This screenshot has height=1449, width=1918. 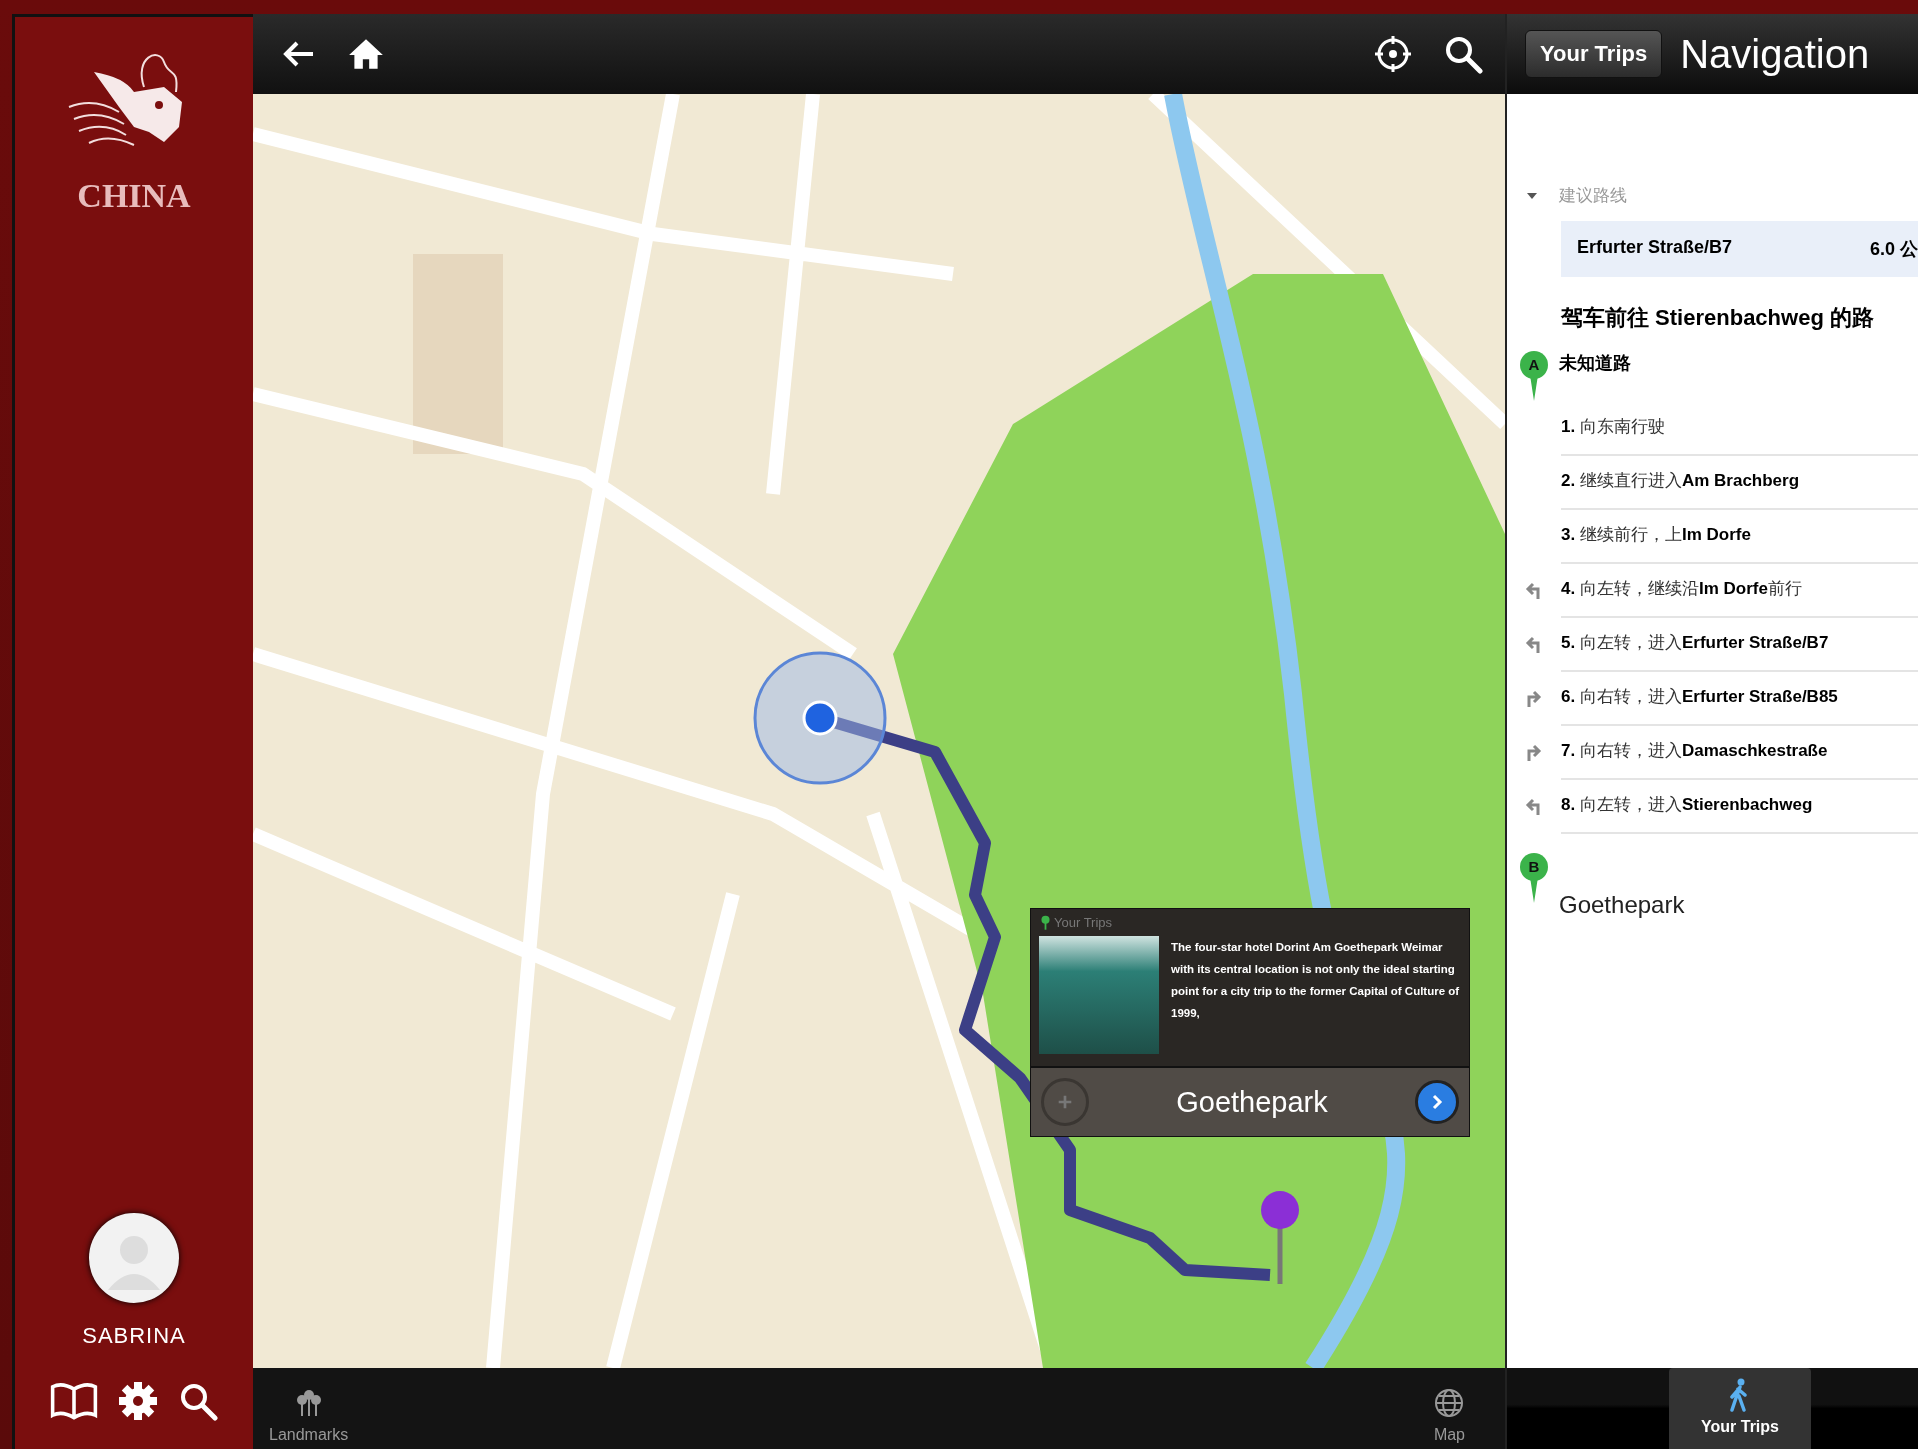 What do you see at coordinates (1739, 536) in the screenshot?
I see `direction-step: 3. 继续前行，上Im Dorfe` at bounding box center [1739, 536].